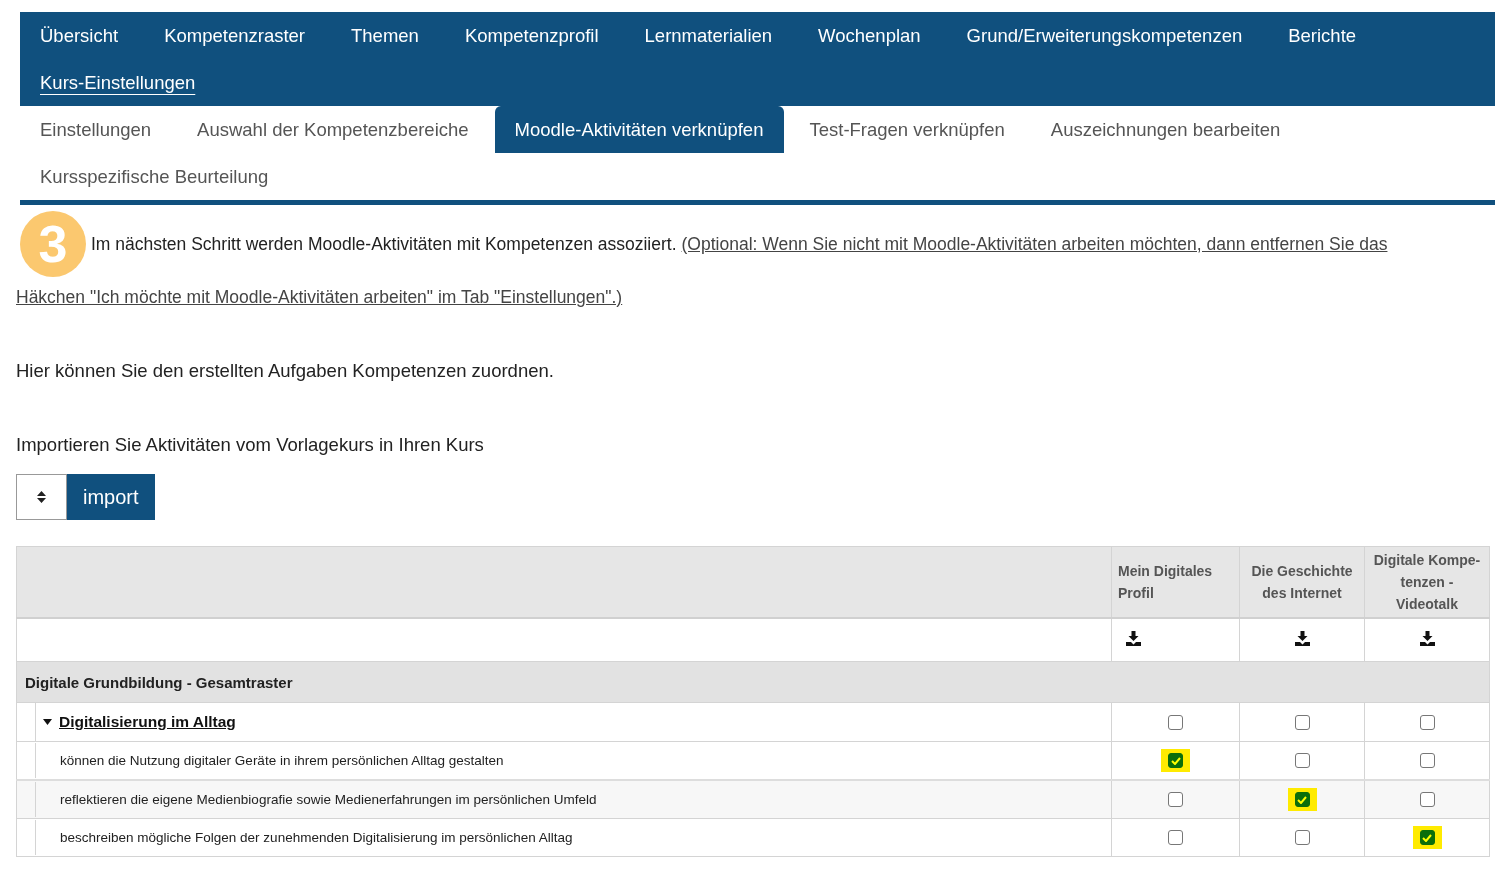 The width and height of the screenshot is (1495, 876). I want to click on nav-link: Lernmaterialien, so click(708, 35).